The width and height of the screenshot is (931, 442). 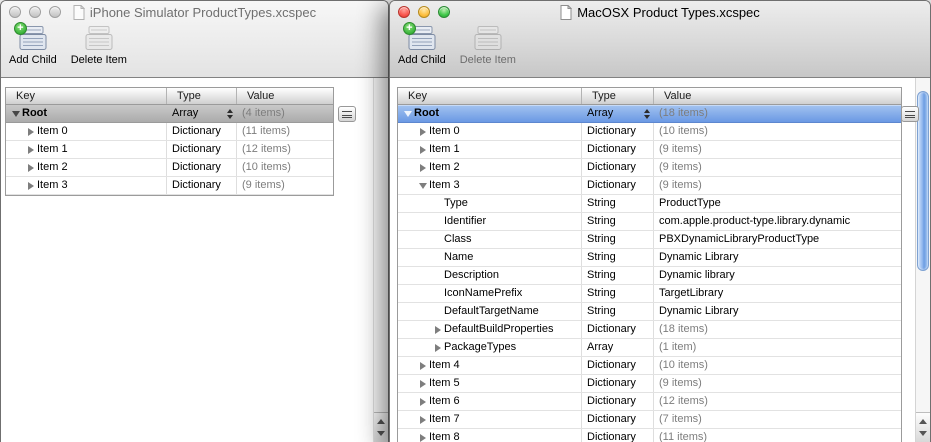 I want to click on column-header-key: Key, so click(x=86, y=96).